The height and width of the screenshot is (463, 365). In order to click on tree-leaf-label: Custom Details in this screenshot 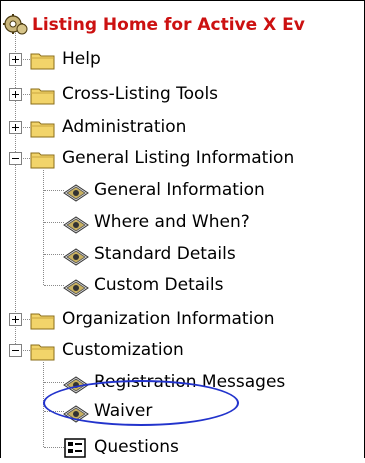, I will do `click(159, 285)`.